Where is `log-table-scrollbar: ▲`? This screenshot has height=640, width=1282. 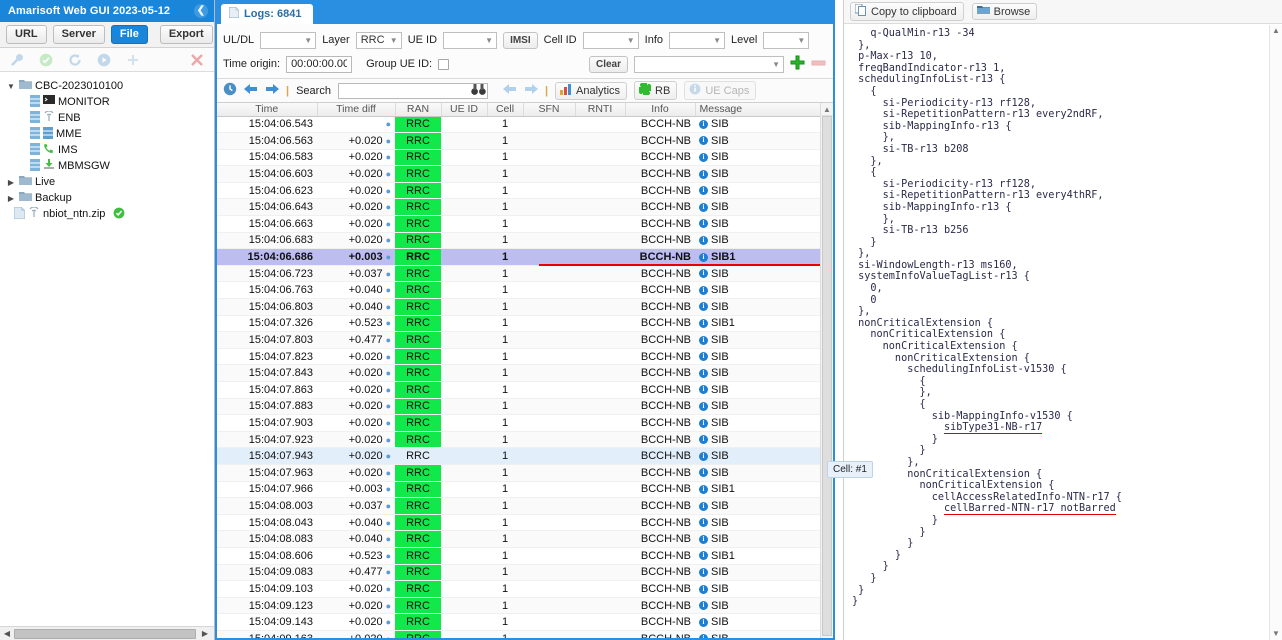 log-table-scrollbar: ▲ is located at coordinates (826, 370).